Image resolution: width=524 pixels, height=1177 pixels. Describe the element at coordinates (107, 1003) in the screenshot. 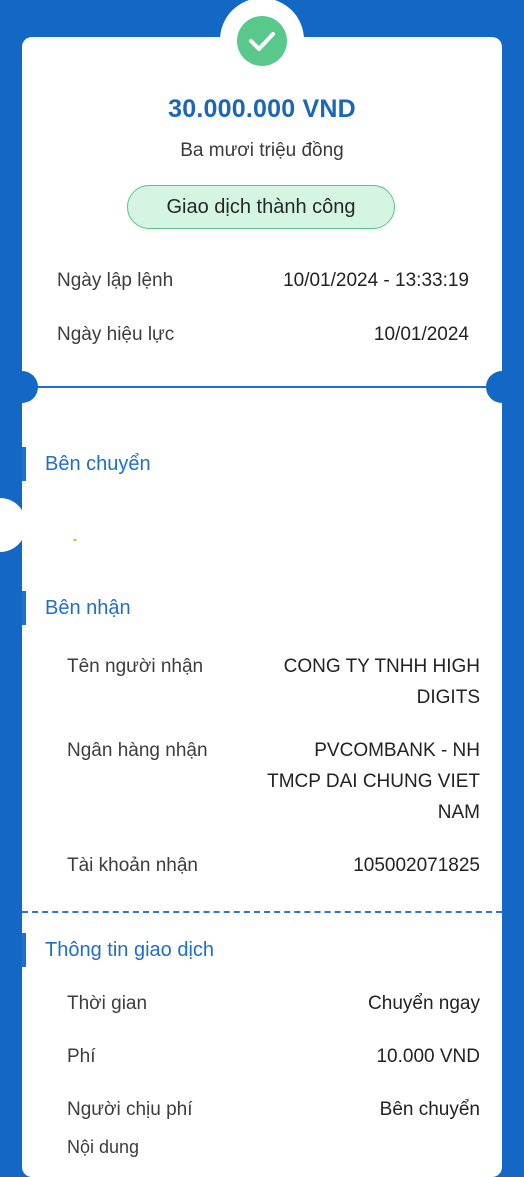

I see `transfer-time-label: Thời gian` at that location.